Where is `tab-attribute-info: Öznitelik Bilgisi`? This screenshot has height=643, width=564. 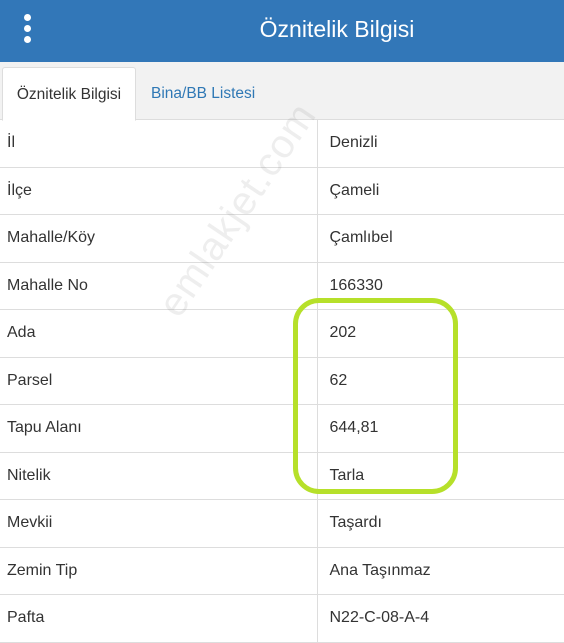 tab-attribute-info: Öznitelik Bilgisi is located at coordinates (69, 94).